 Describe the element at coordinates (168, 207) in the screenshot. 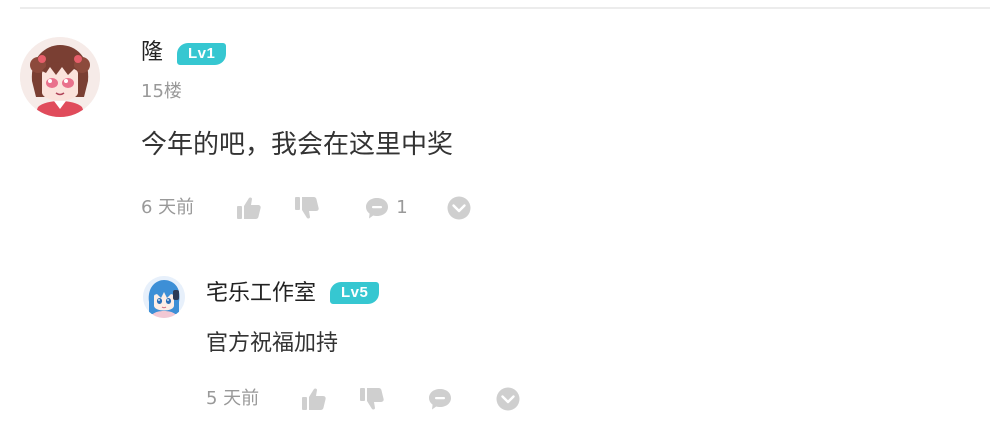

I see `comment-time: 6 天前` at that location.